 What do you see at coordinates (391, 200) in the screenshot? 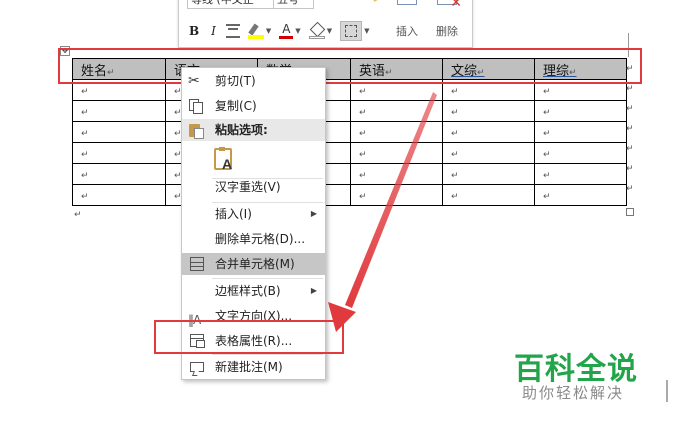
I see `arrow-shaft` at bounding box center [391, 200].